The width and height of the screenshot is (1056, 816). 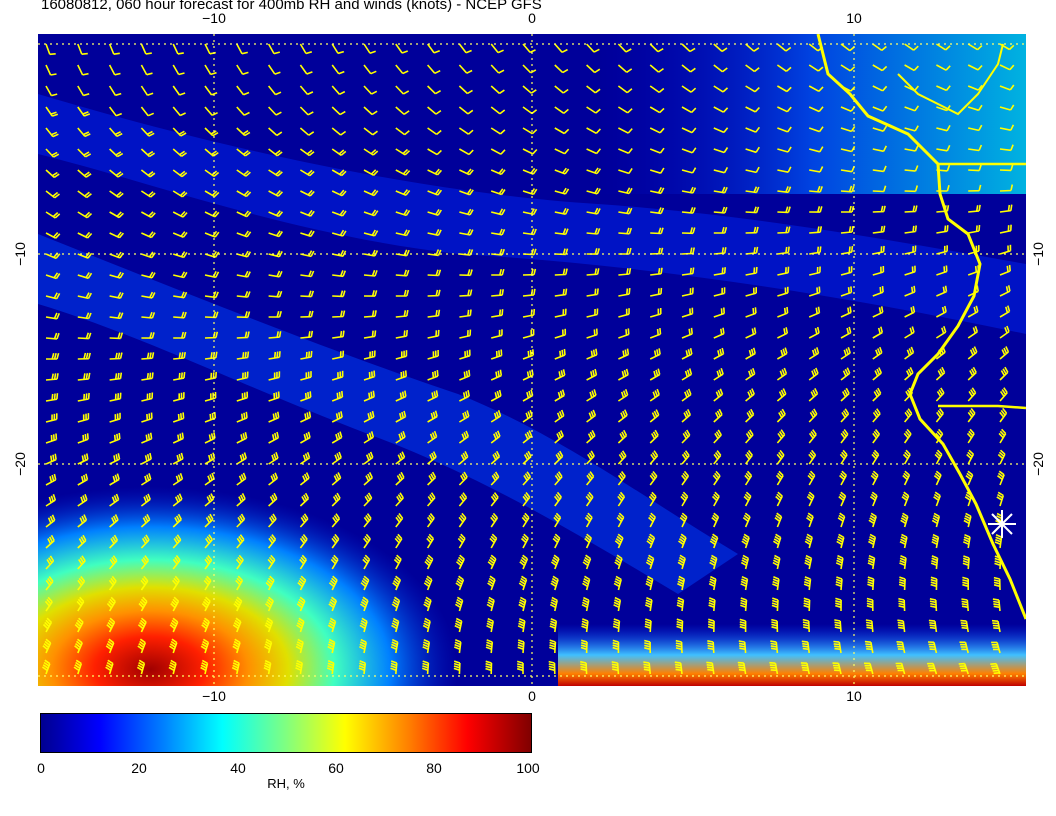 What do you see at coordinates (1037, 254) in the screenshot?
I see `right-tick-neg10: −10` at bounding box center [1037, 254].